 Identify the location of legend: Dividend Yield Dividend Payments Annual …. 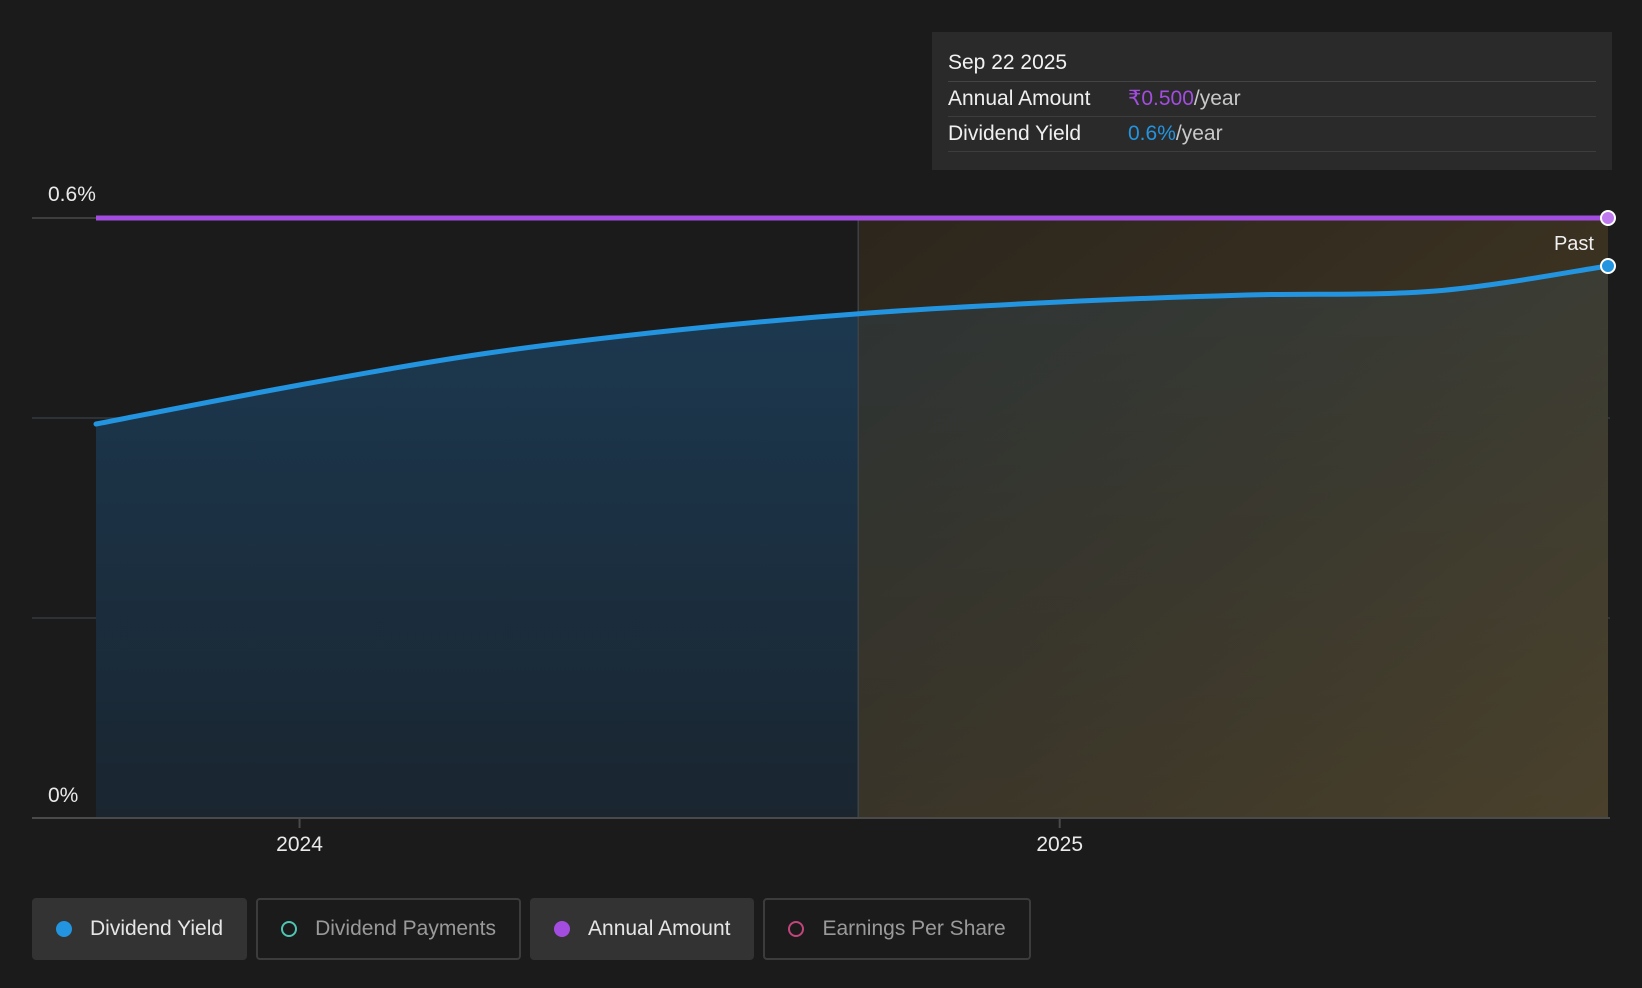
(531, 929).